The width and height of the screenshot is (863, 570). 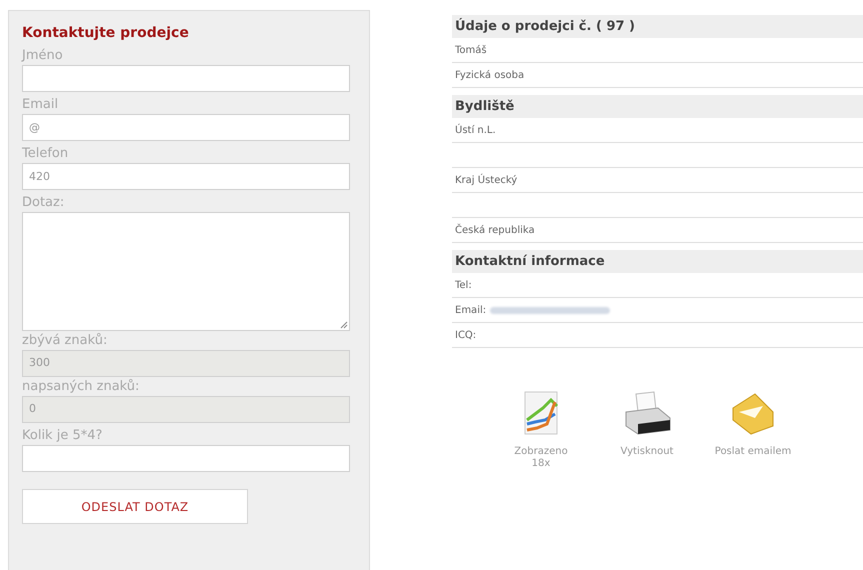 I want to click on section-heading: Kontaktní informace, so click(x=657, y=261).